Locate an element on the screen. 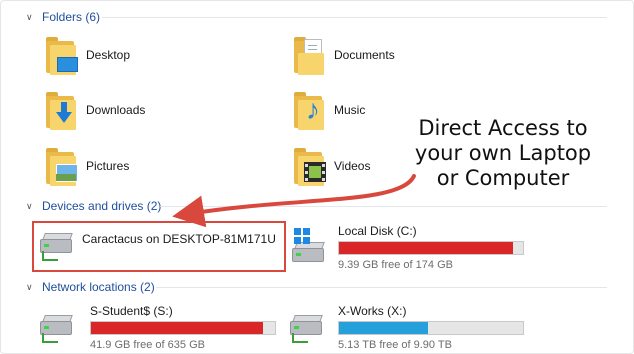 The height and width of the screenshot is (354, 634). folder-item-downloads: Downloads is located at coordinates (94, 110).